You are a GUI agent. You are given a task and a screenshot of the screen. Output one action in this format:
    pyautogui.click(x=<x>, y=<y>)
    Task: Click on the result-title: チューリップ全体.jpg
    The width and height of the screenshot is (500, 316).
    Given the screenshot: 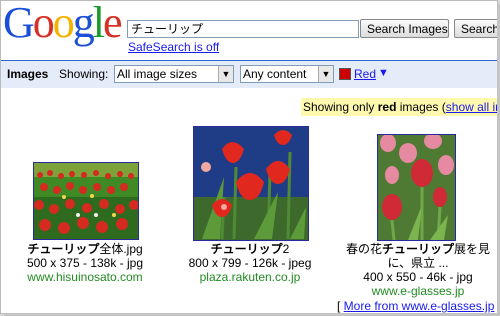 What is the action you would take?
    pyautogui.click(x=85, y=249)
    